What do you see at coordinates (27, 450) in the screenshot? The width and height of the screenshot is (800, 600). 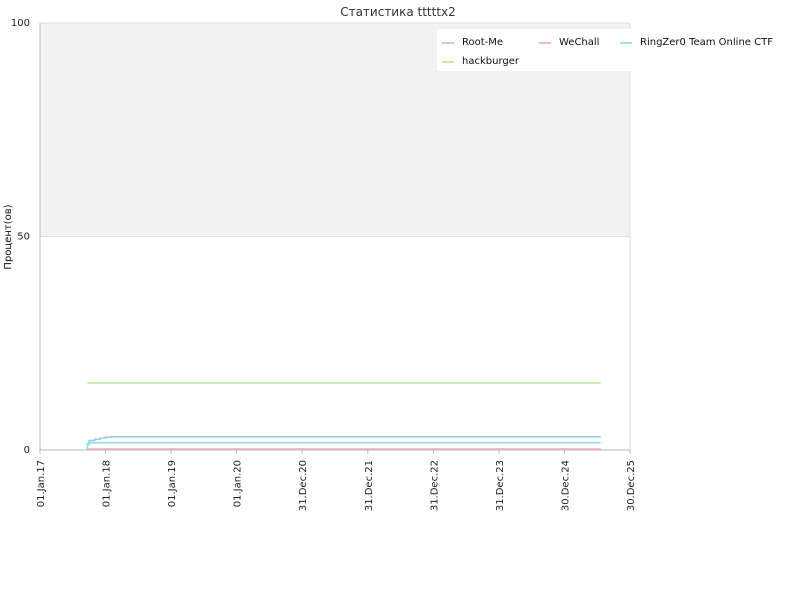 I see `y-tick-label: 0` at bounding box center [27, 450].